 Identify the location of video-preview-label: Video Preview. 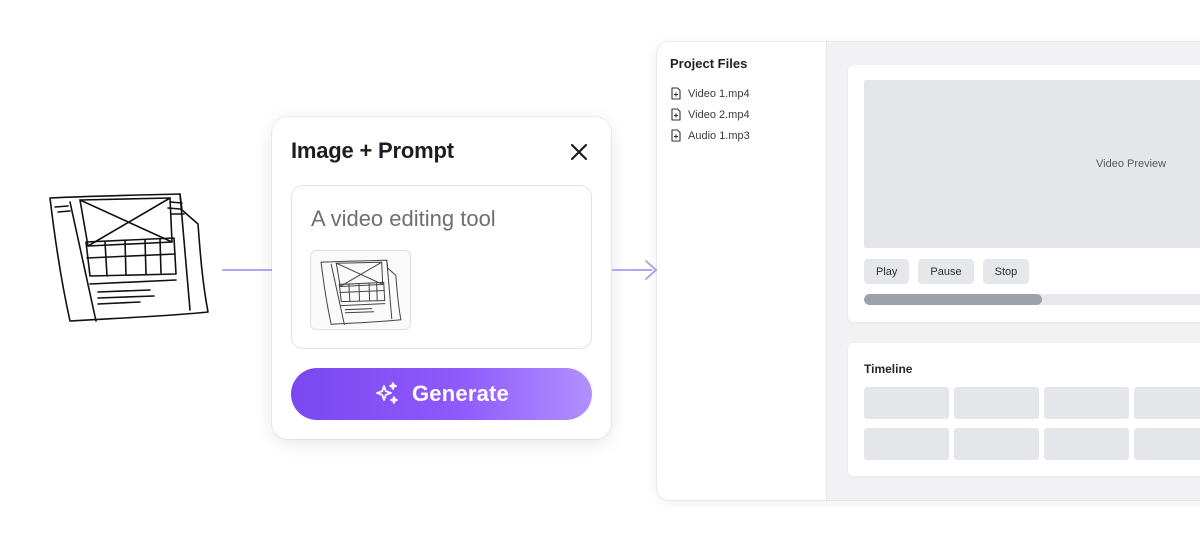
(1131, 164).